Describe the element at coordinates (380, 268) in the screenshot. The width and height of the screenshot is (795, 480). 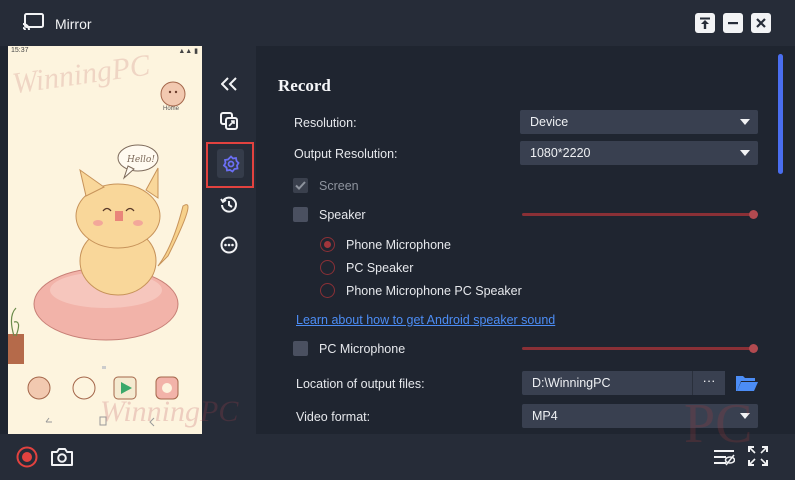
I see `audio-option-label: PC Speaker` at that location.